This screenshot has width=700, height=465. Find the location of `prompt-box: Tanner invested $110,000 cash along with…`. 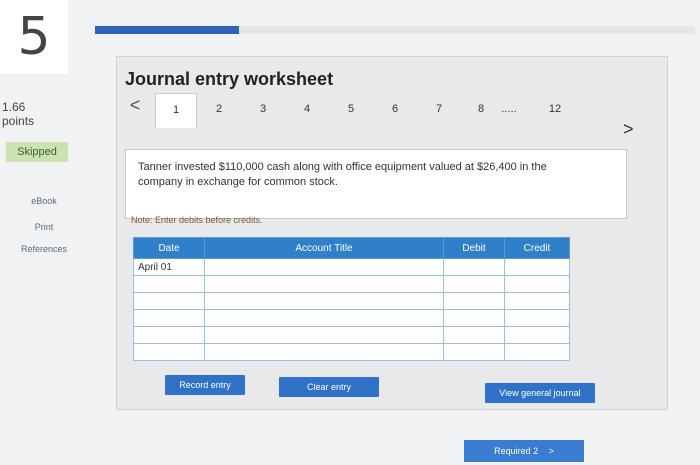

prompt-box: Tanner invested $110,000 cash along with… is located at coordinates (376, 184).